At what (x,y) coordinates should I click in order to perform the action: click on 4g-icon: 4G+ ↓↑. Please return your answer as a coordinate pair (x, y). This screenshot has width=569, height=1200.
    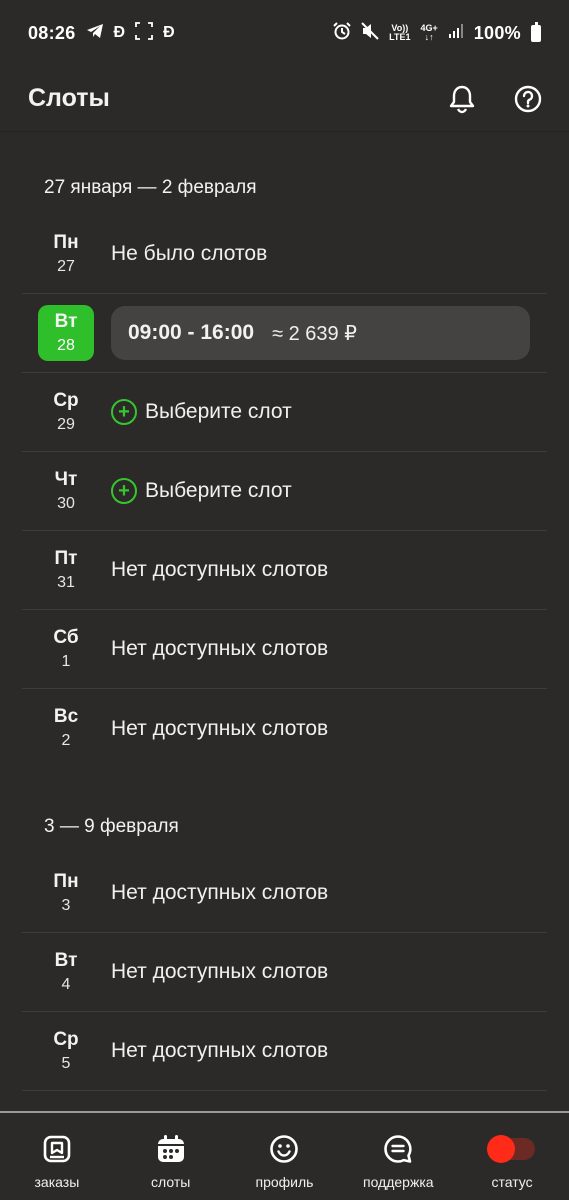
    Looking at the image, I should click on (428, 33).